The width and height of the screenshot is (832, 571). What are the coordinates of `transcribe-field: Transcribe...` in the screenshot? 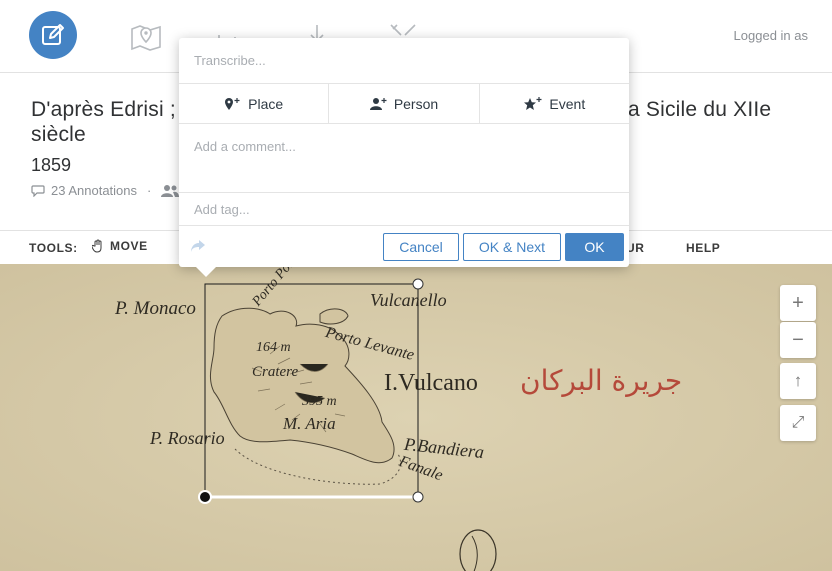 It's located at (404, 61).